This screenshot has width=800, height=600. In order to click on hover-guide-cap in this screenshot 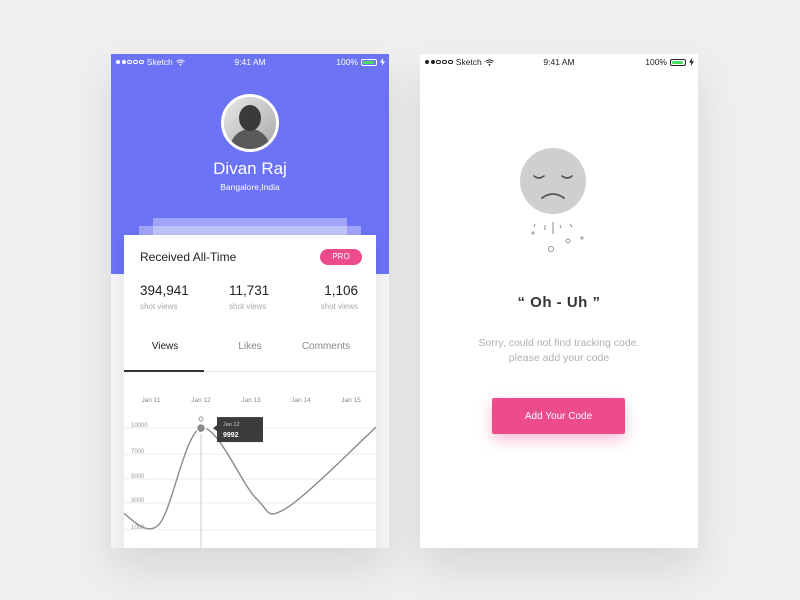, I will do `click(201, 419)`.